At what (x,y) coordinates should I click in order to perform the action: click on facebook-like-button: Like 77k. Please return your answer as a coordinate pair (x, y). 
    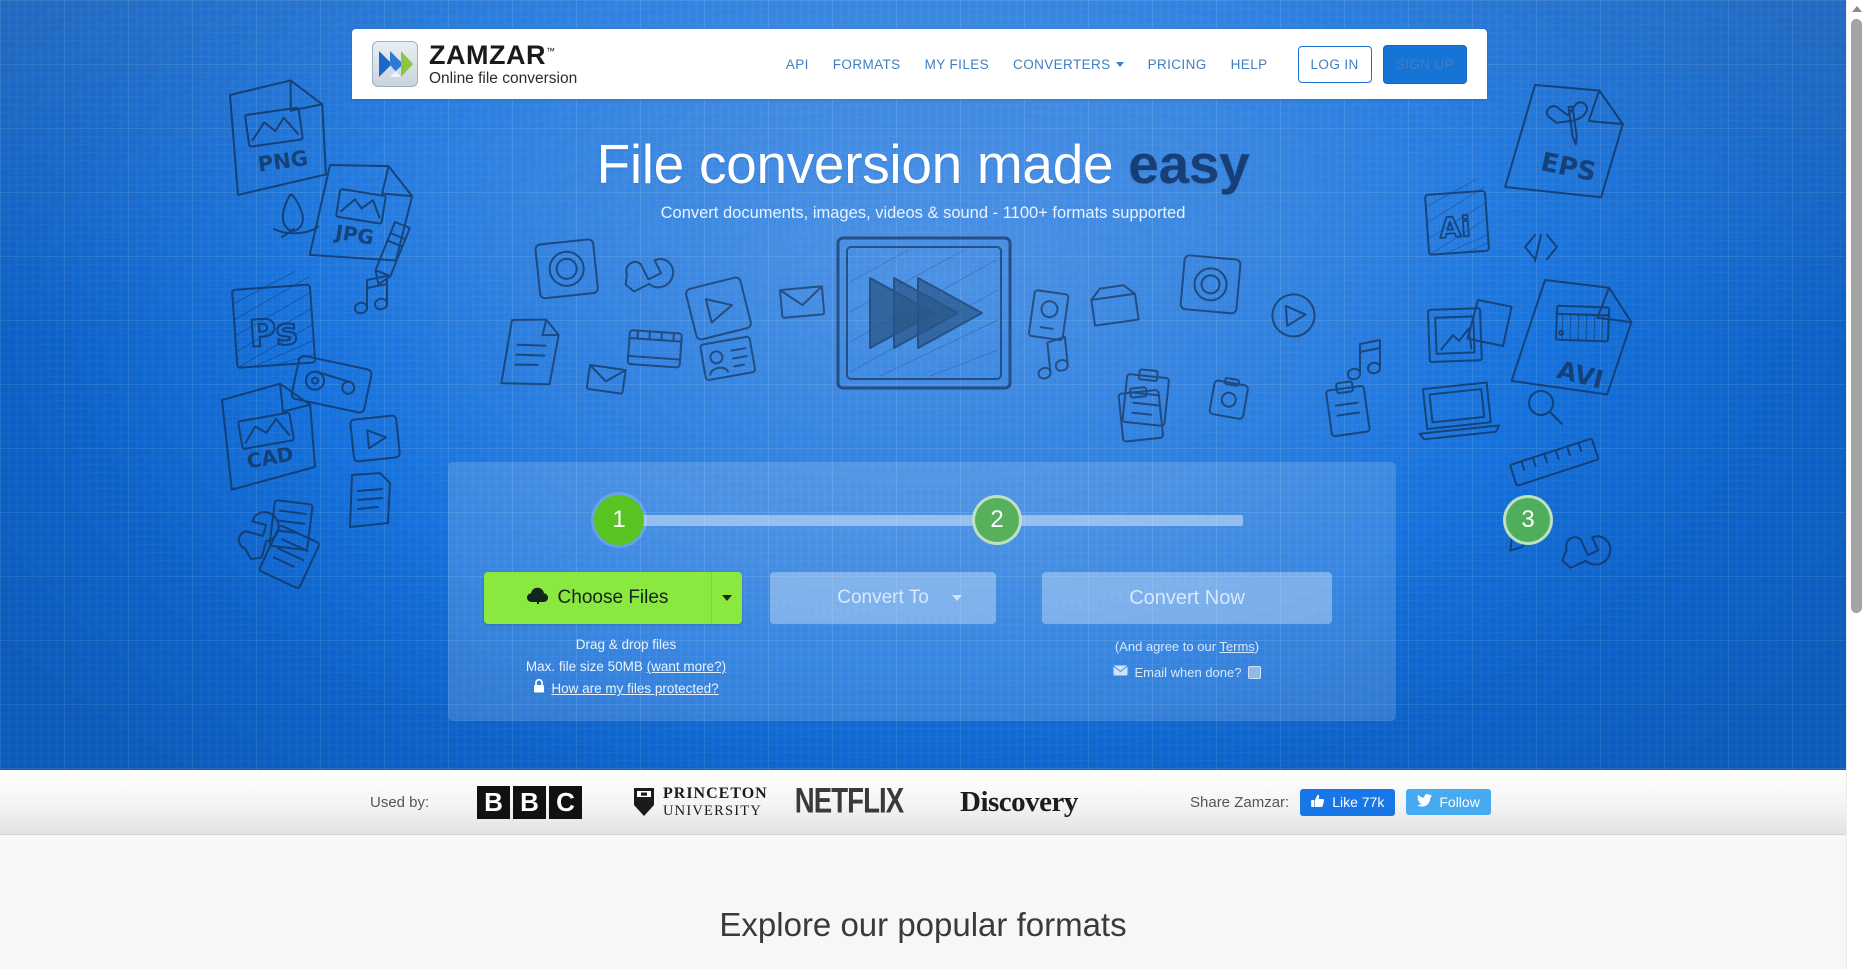
    Looking at the image, I should click on (1348, 802).